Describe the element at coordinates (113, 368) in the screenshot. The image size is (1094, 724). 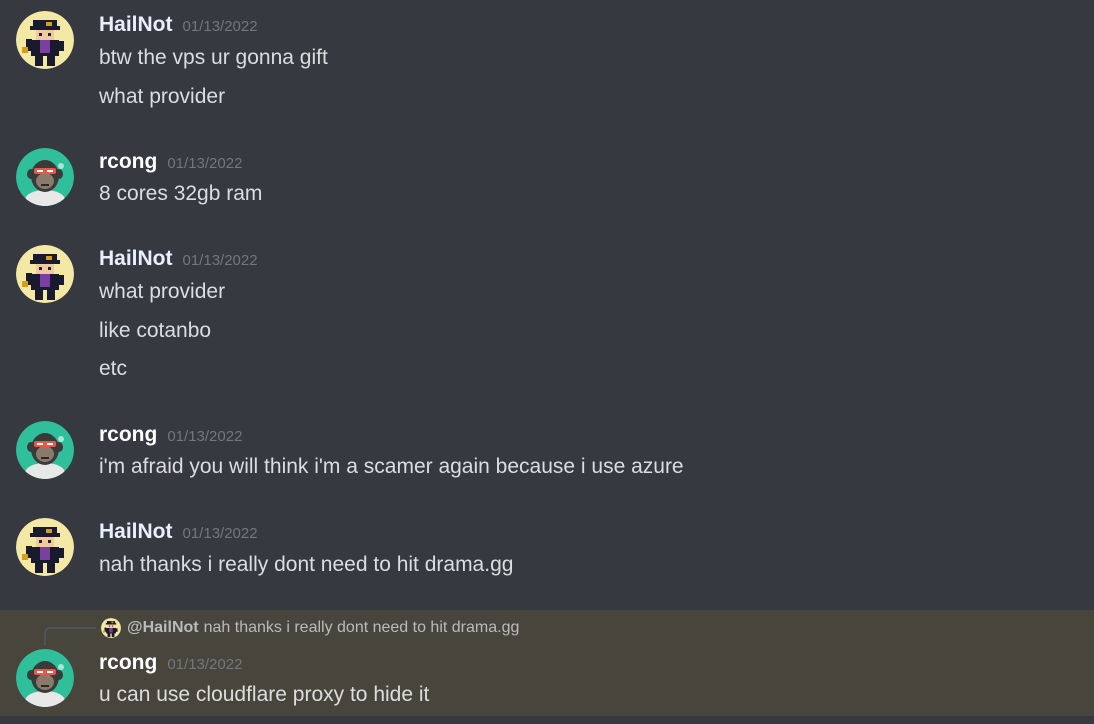
I see `message-text: etc` at that location.